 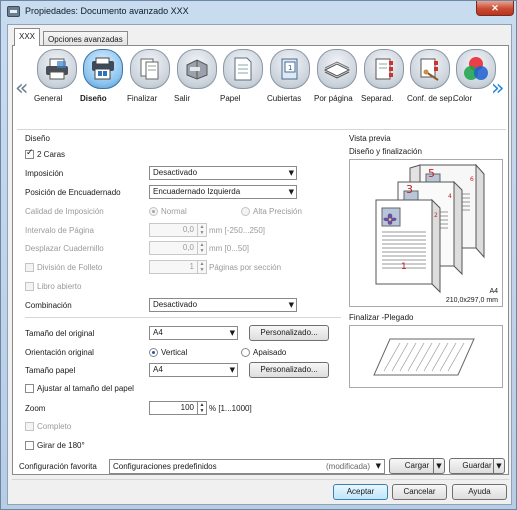 What do you see at coordinates (103, 68) in the screenshot?
I see `layout-icon` at bounding box center [103, 68].